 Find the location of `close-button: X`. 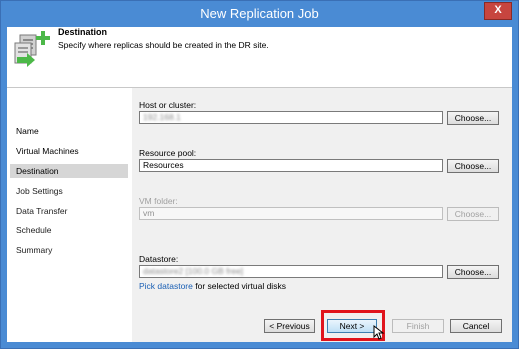

close-button: X is located at coordinates (498, 11).